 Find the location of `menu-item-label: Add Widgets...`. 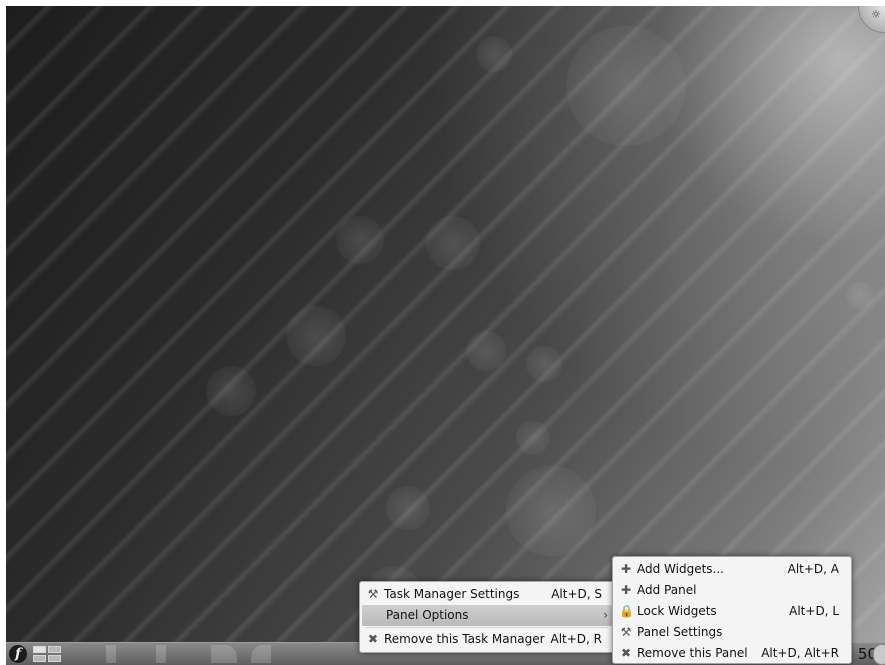

menu-item-label: Add Widgets... is located at coordinates (680, 569).